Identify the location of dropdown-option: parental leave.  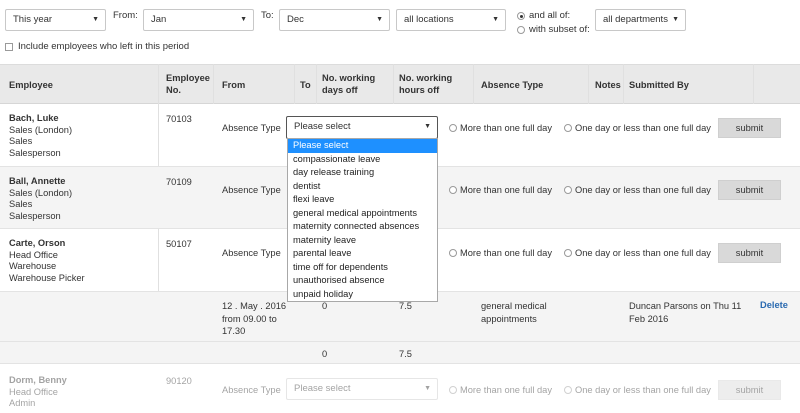
(362, 254).